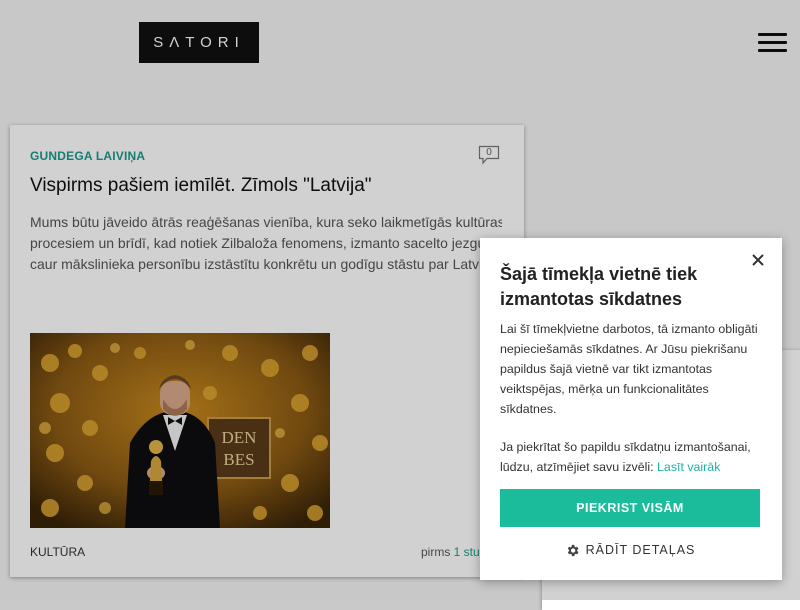  What do you see at coordinates (630, 508) in the screenshot?
I see `accept-all-button: PIEKRIST VISĀM` at bounding box center [630, 508].